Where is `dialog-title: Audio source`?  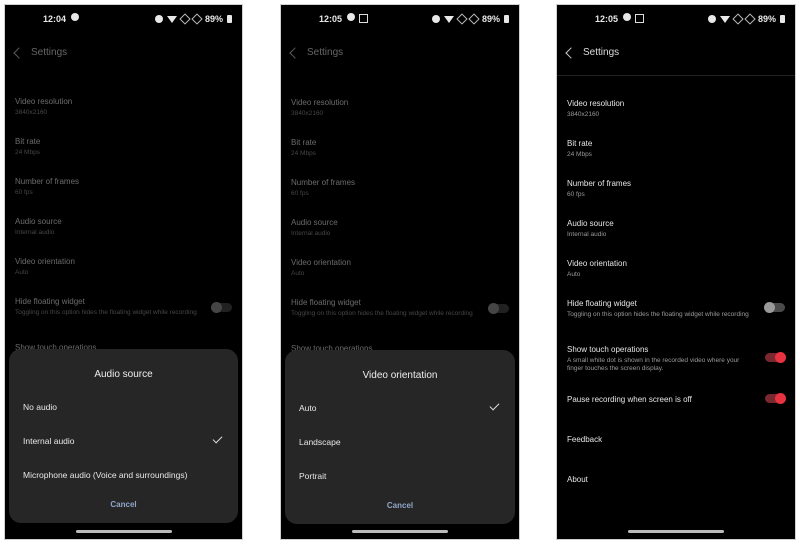
dialog-title: Audio source is located at coordinates (123, 374).